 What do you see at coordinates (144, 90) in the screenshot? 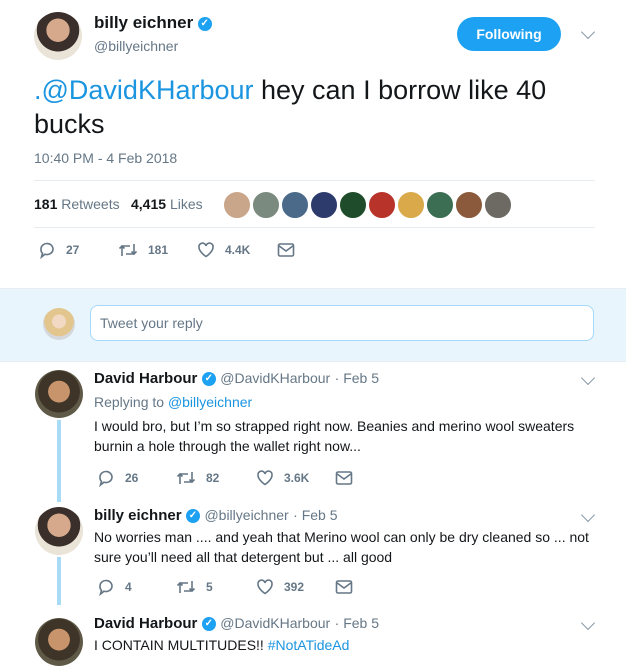
I see `mention-link: .@DavidKHarbour` at bounding box center [144, 90].